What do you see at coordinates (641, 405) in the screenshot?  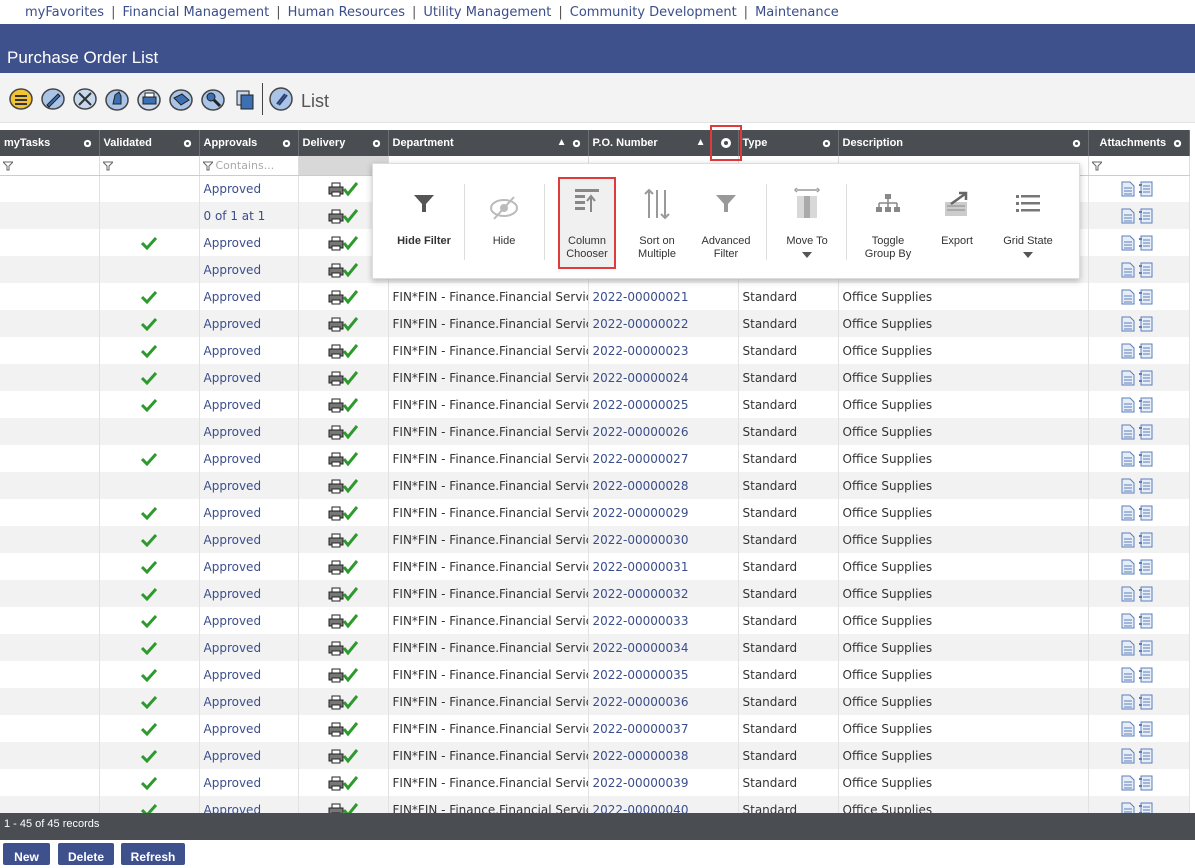 I see `po-number-link: 2022-00000025` at bounding box center [641, 405].